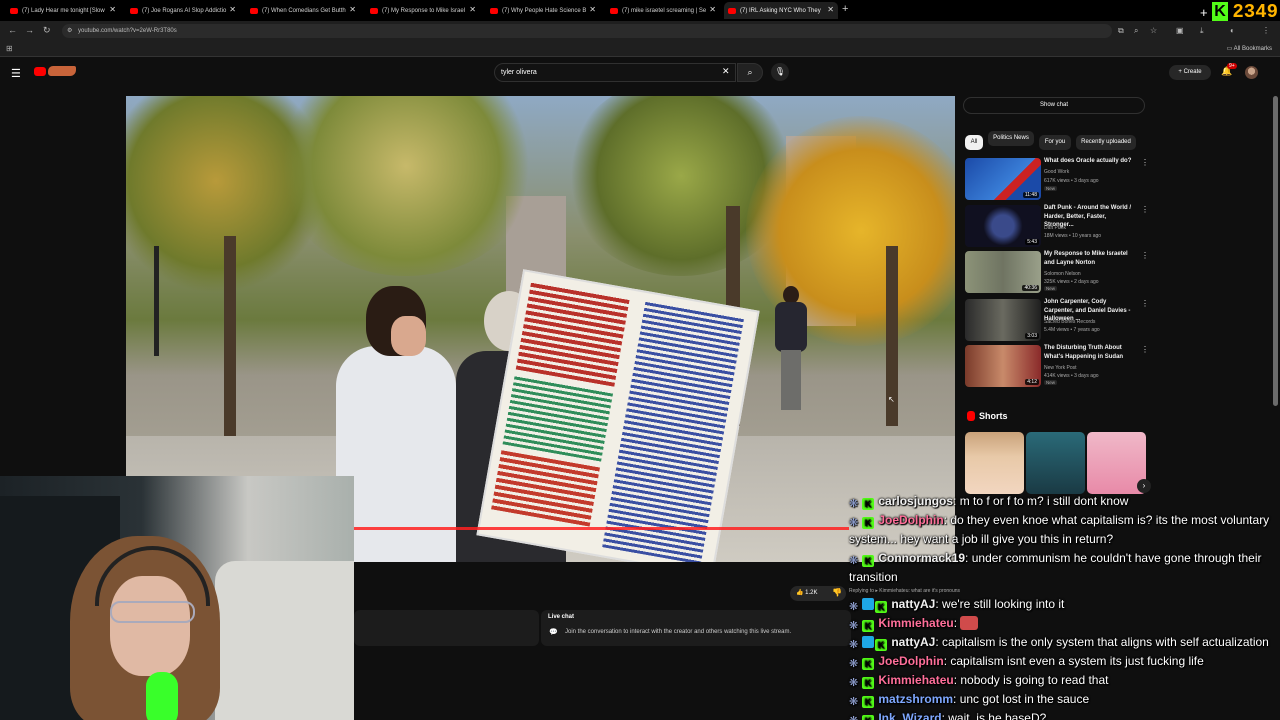  I want to click on browser-tab: (7) Why People Hate Science B ✕, so click(543, 10).